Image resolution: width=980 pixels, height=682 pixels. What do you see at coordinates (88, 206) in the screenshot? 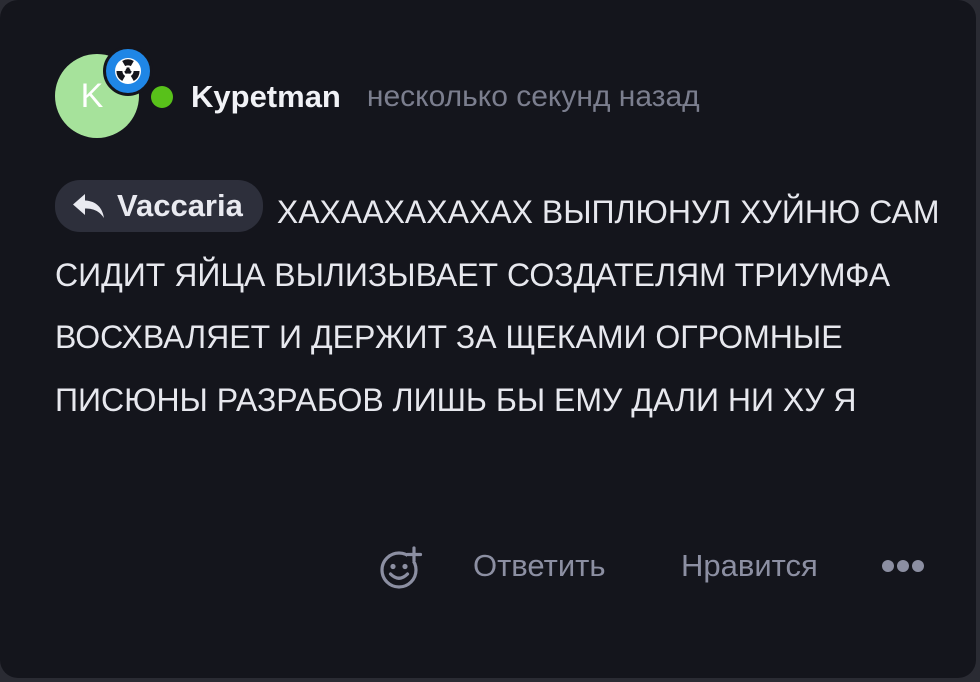
I see `reply-arrow-icon` at bounding box center [88, 206].